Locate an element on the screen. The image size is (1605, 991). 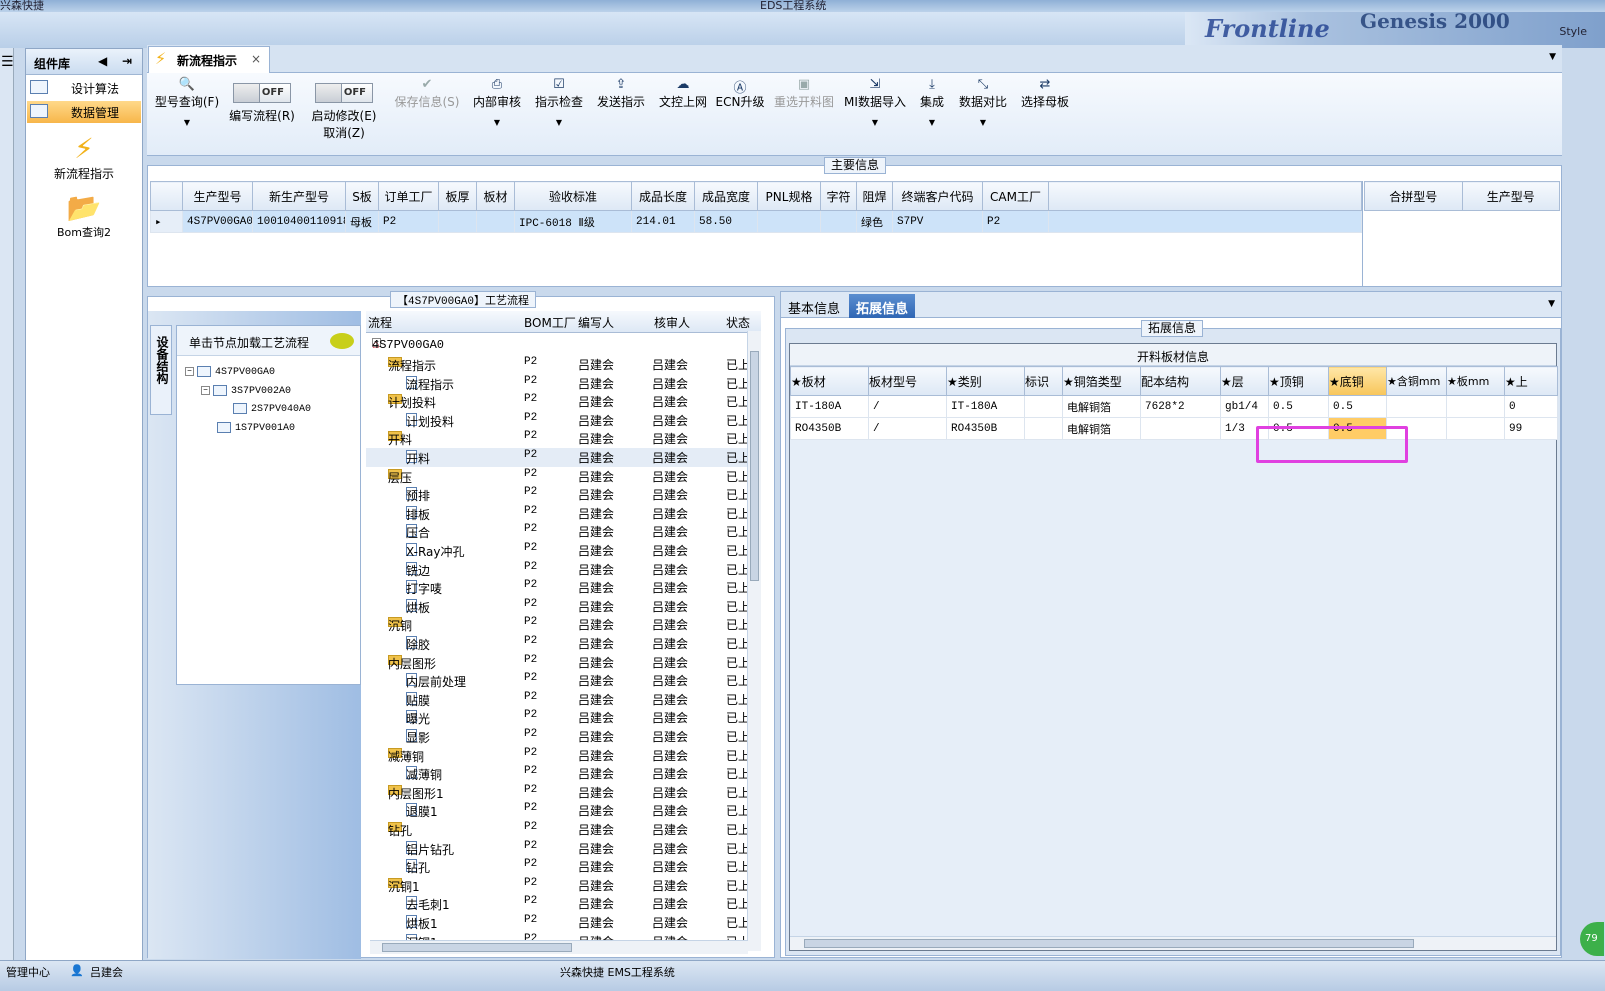
cell: 7628*2 is located at coordinates (1180, 406).